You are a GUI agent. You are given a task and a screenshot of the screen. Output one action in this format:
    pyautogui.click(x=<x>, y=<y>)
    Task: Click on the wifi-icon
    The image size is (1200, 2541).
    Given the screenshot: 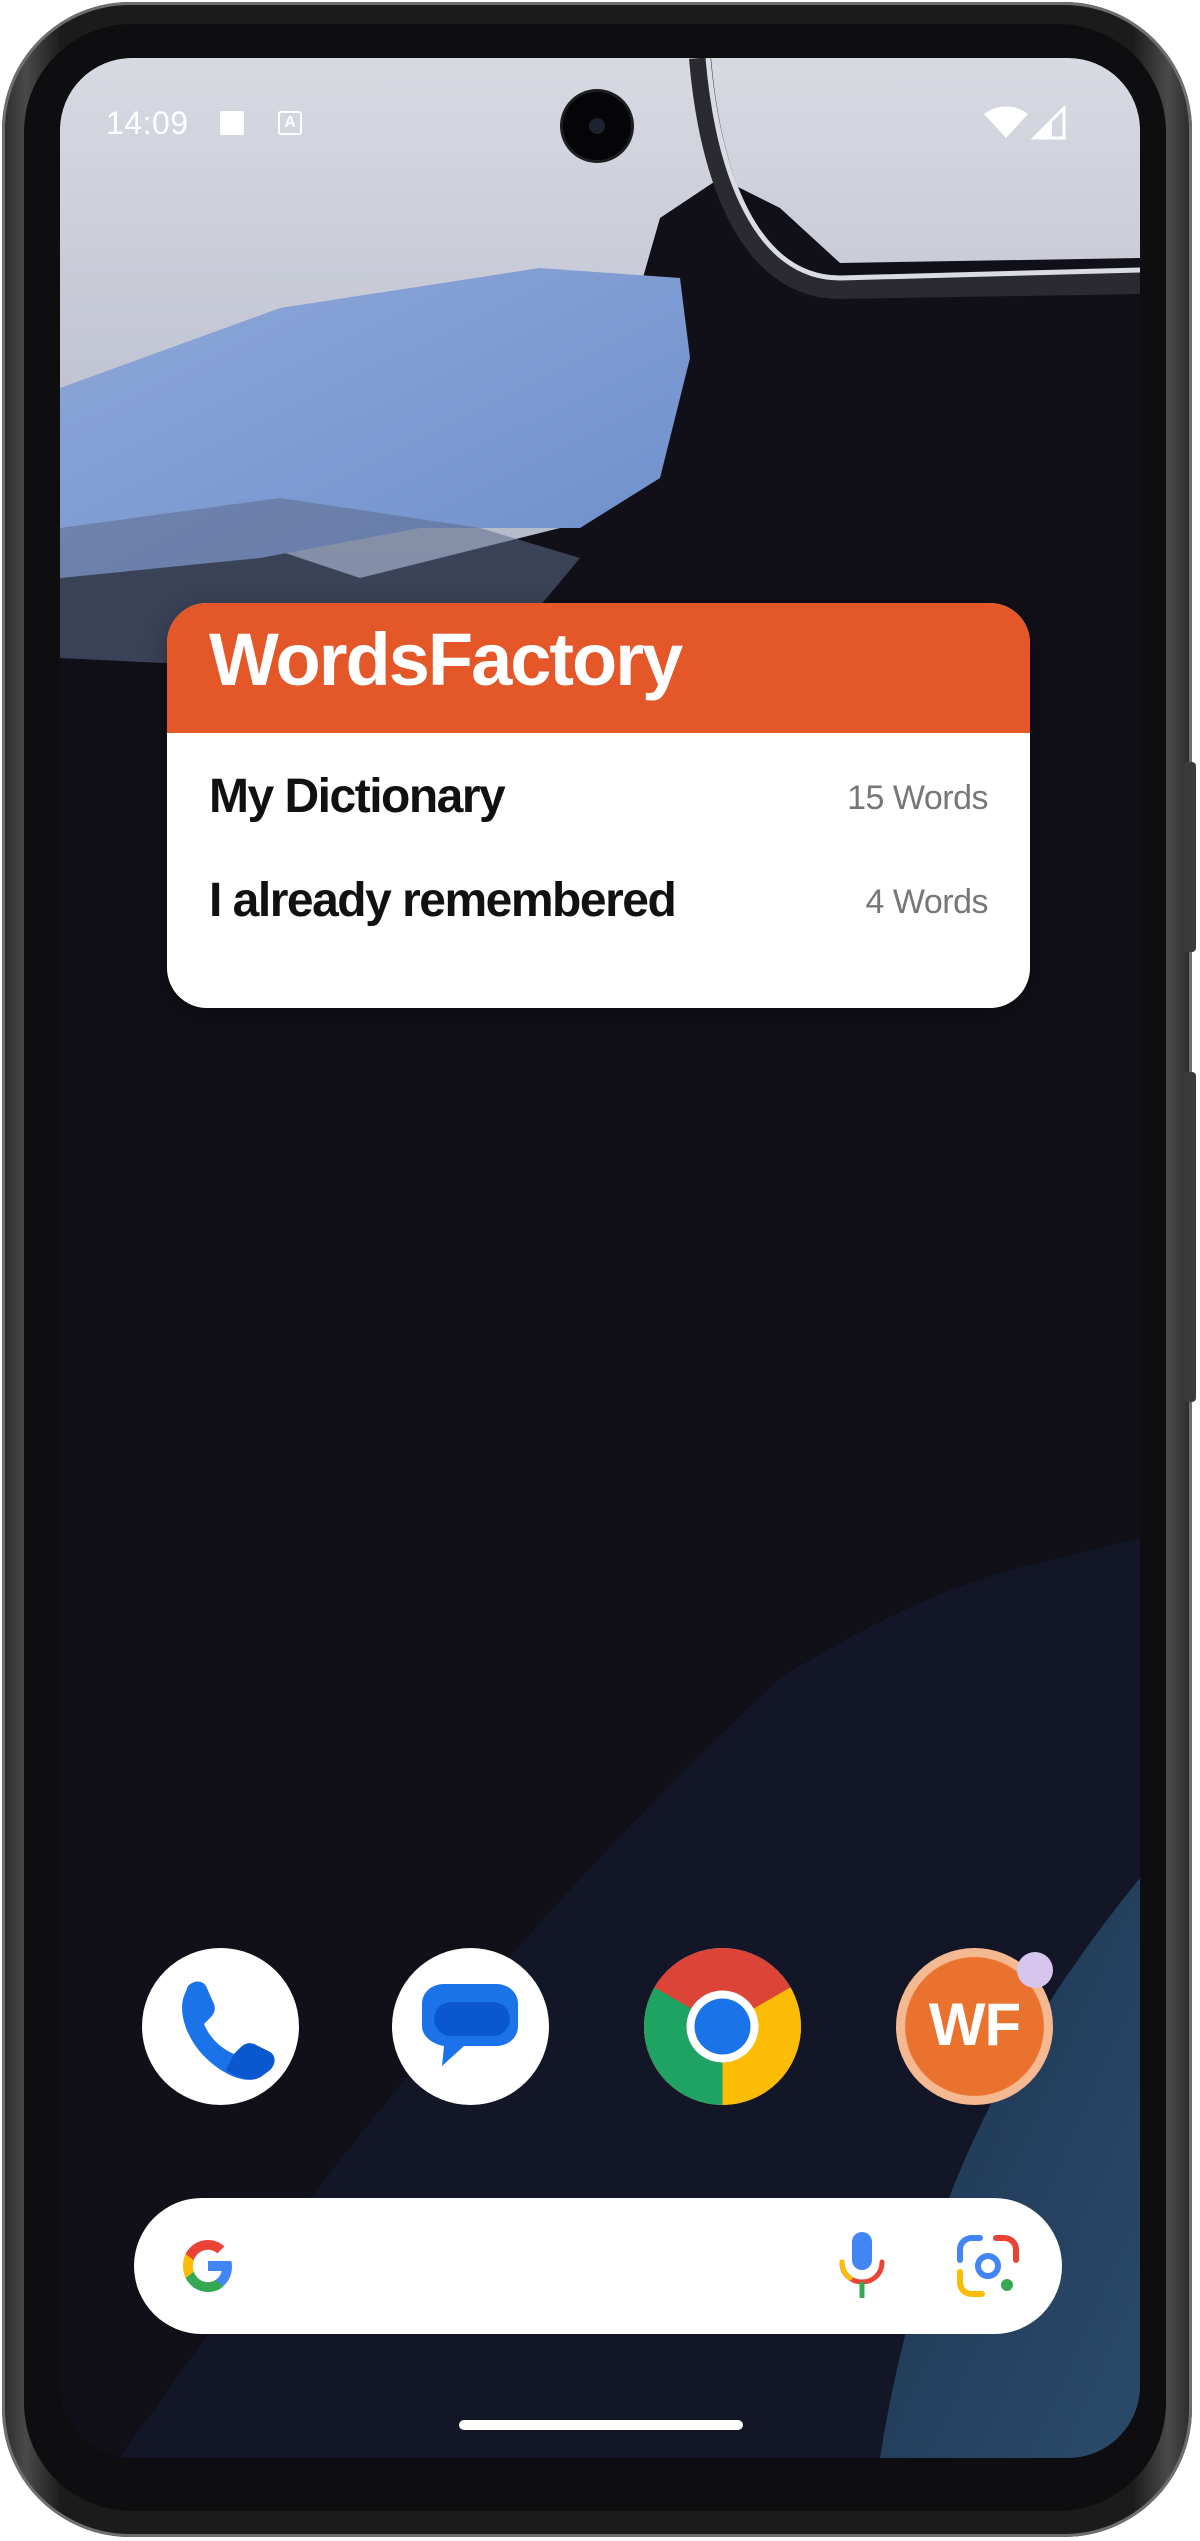 What is the action you would take?
    pyautogui.click(x=1006, y=122)
    